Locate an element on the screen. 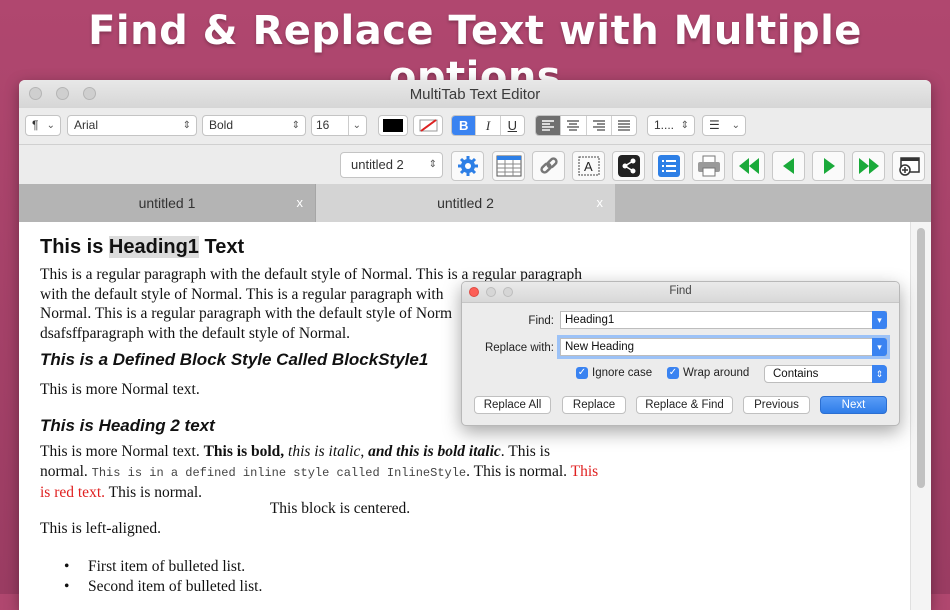 This screenshot has height=610, width=950. tab-untitled-1: untitled 1 x is located at coordinates (167, 203).